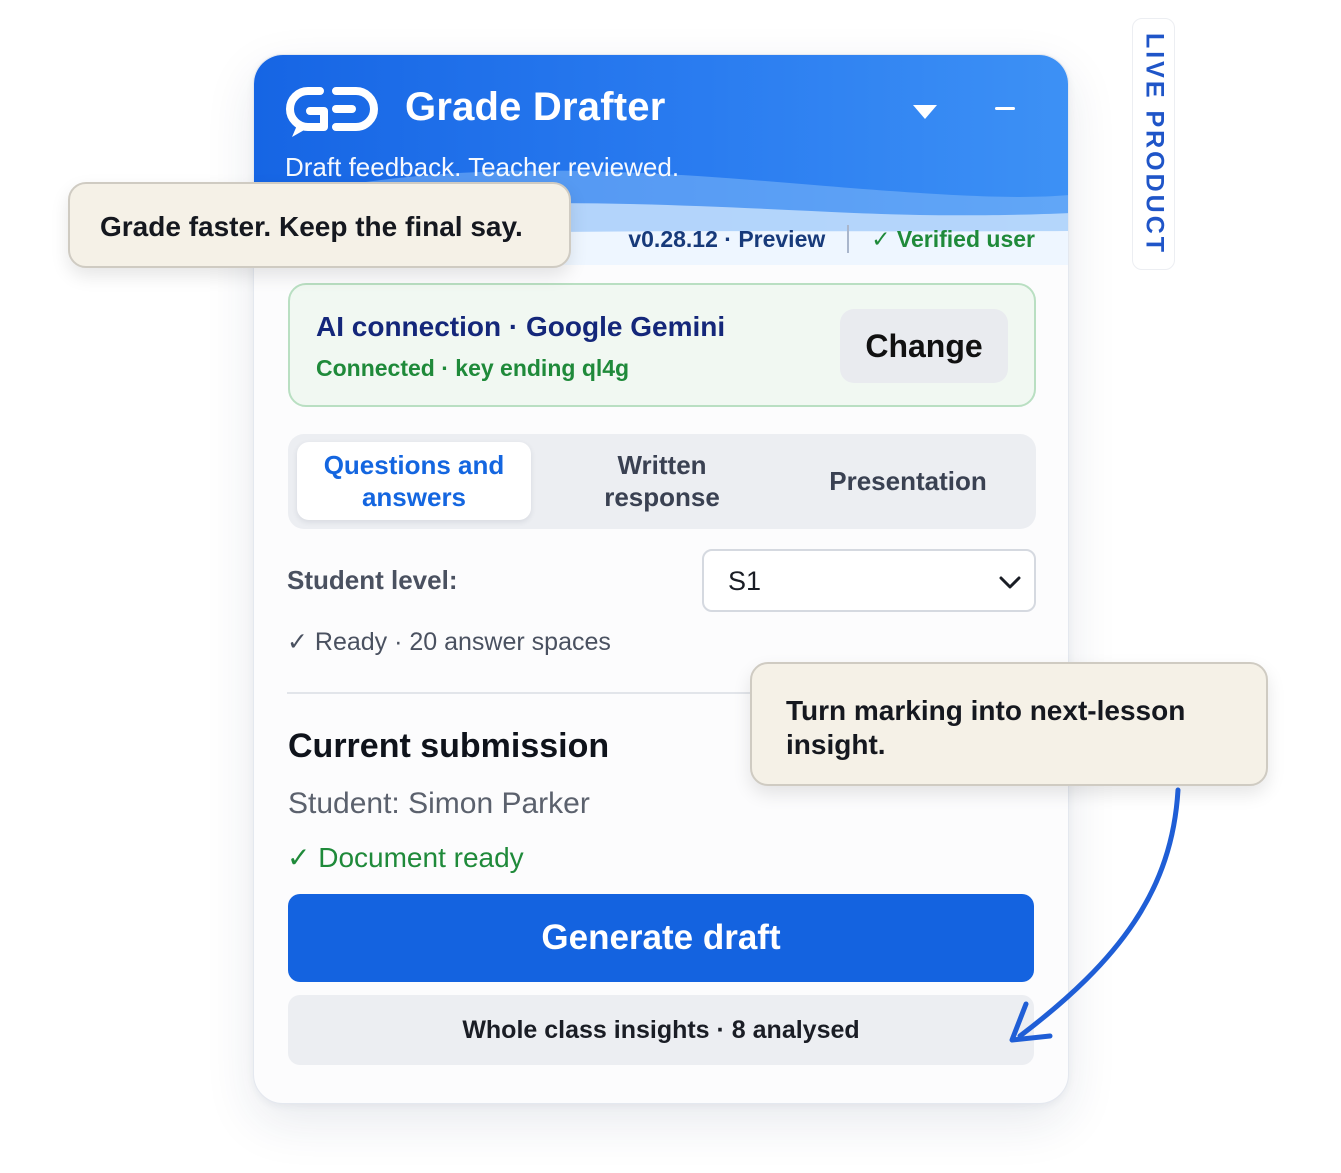  I want to click on tab-presentation: Presentation, so click(908, 481).